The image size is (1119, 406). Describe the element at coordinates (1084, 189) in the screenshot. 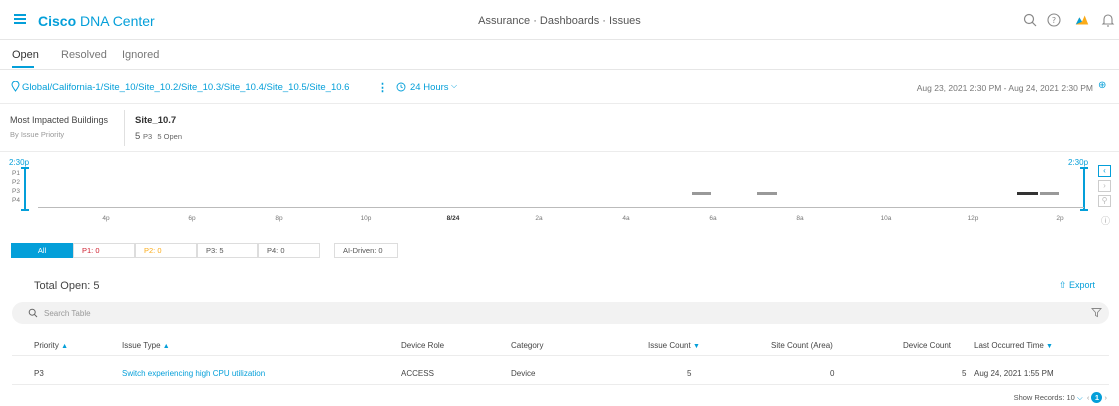

I see `timeline-end-handle` at that location.